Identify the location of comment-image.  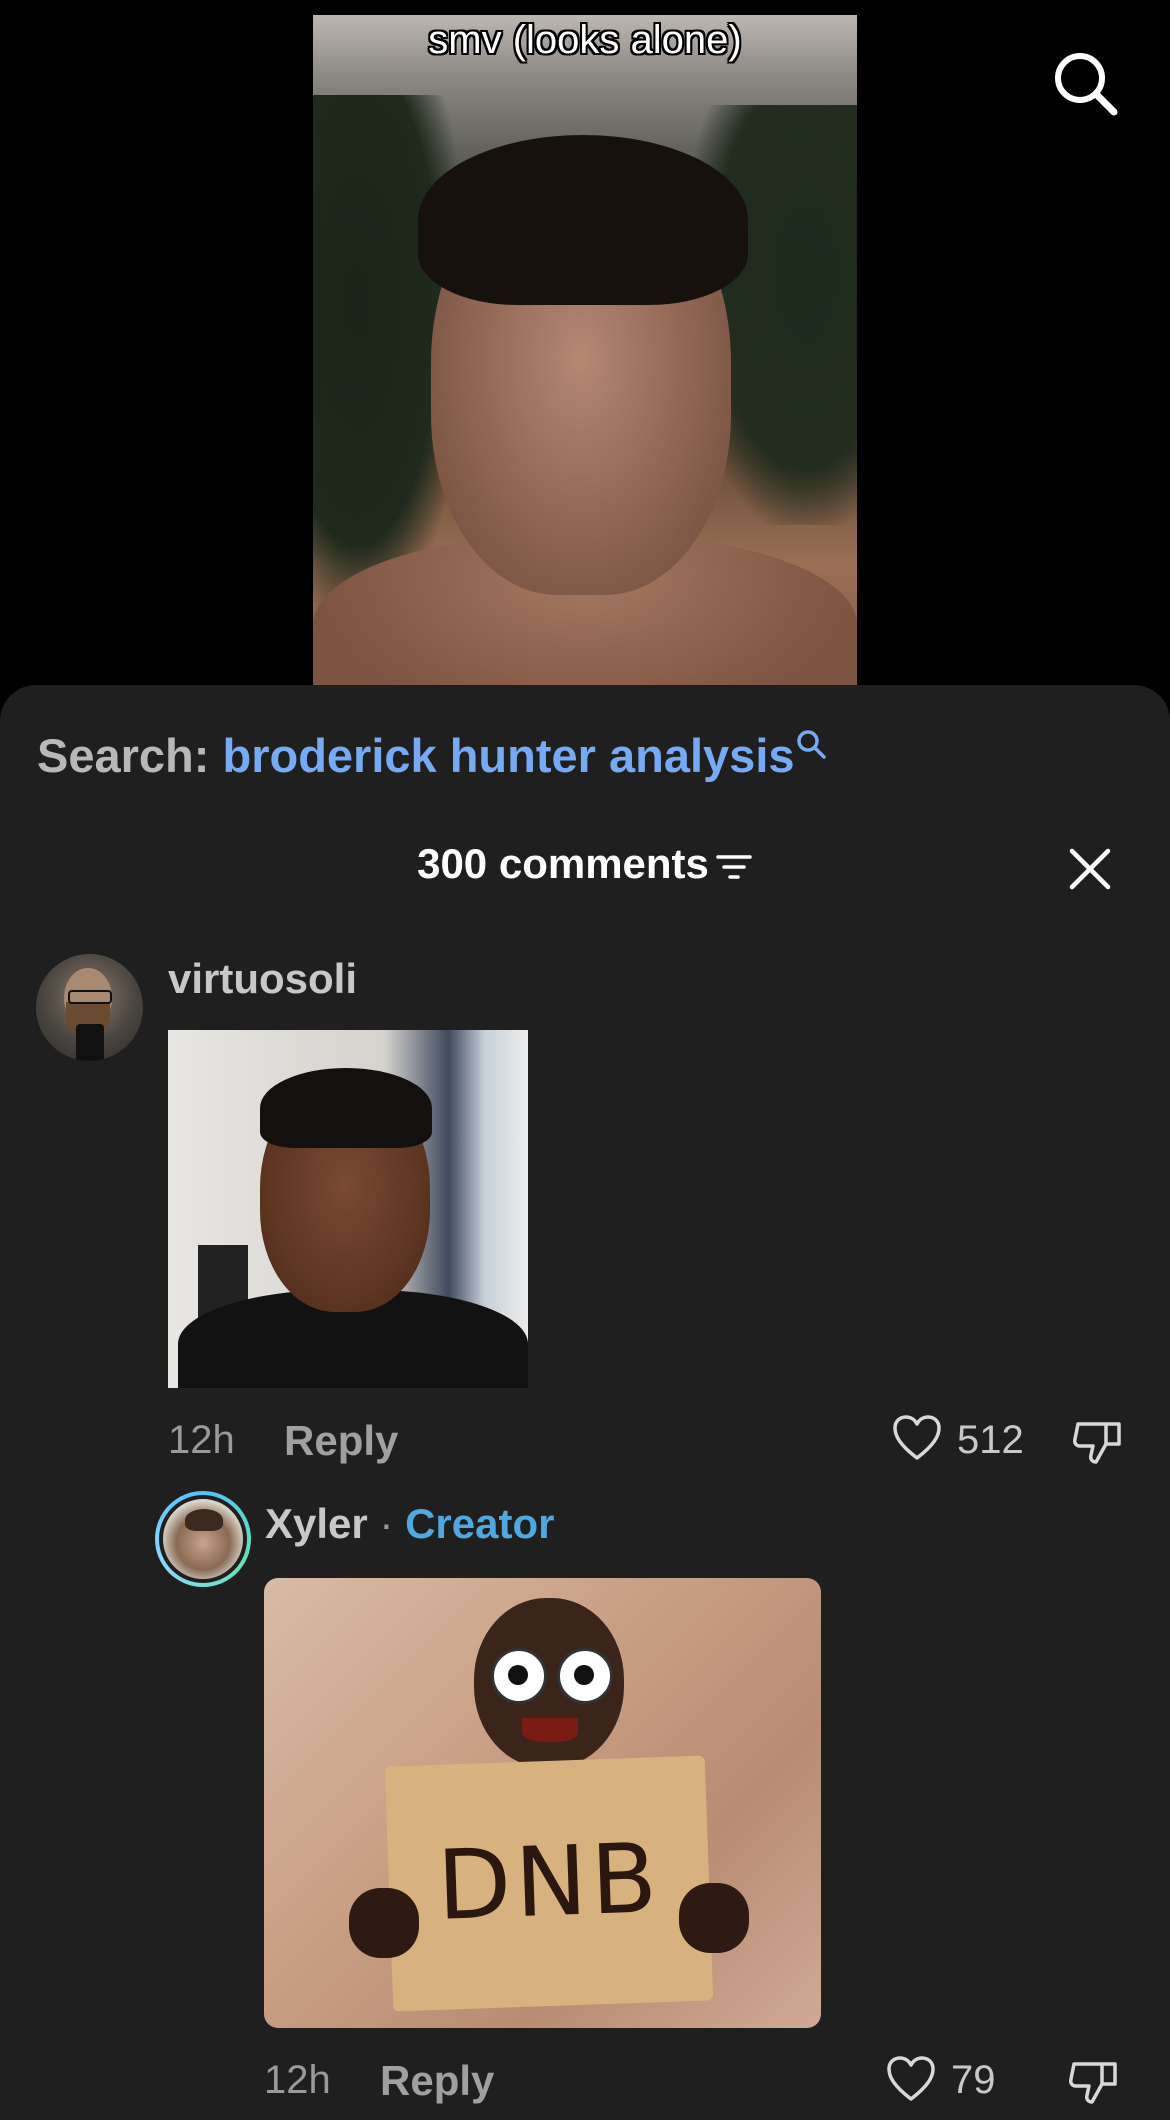
(348, 1209).